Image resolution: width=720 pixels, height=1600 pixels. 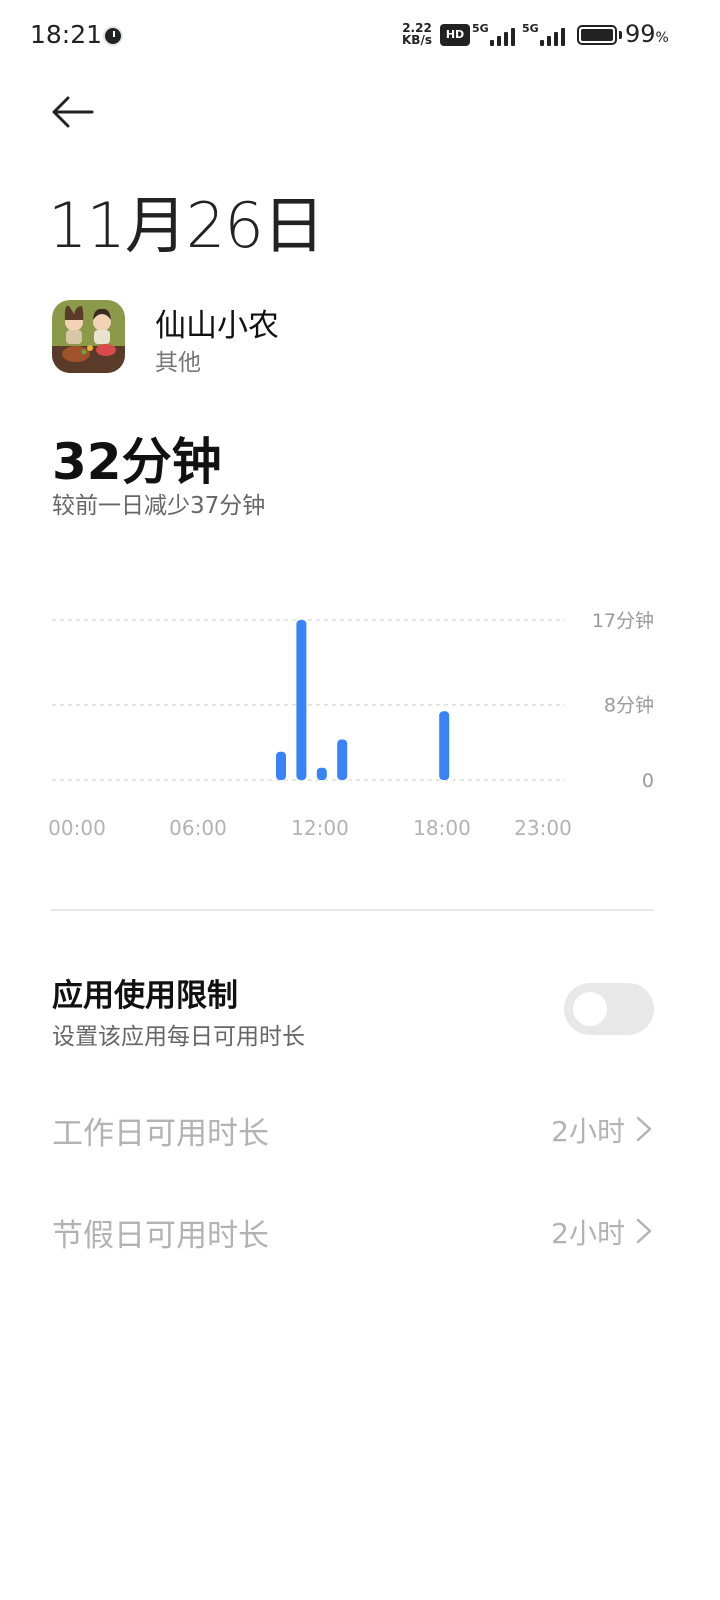 I want to click on usage-bar-chart: 17分钟 8分钟 0 00:00 06:00 12:00 18:00 23:00, so click(x=351, y=725).